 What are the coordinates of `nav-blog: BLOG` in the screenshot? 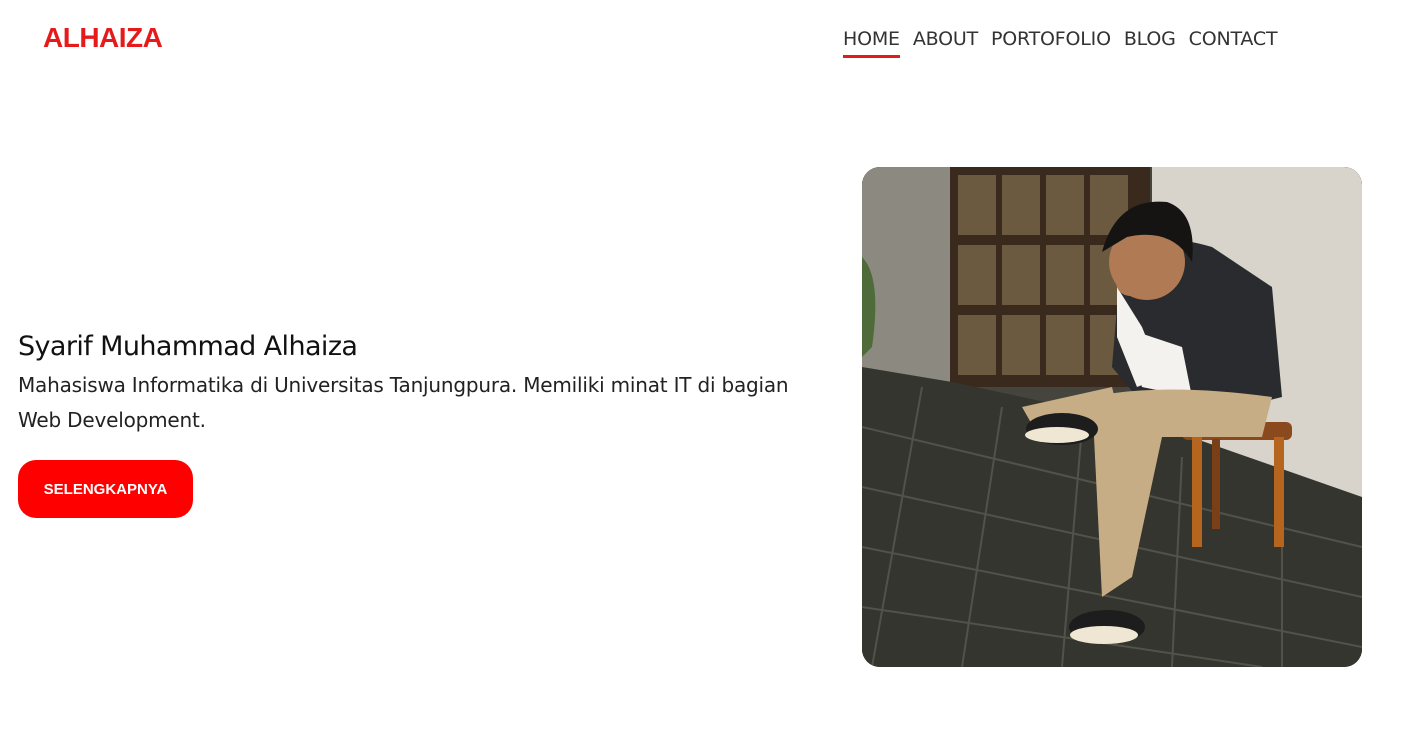 It's located at (1150, 40).